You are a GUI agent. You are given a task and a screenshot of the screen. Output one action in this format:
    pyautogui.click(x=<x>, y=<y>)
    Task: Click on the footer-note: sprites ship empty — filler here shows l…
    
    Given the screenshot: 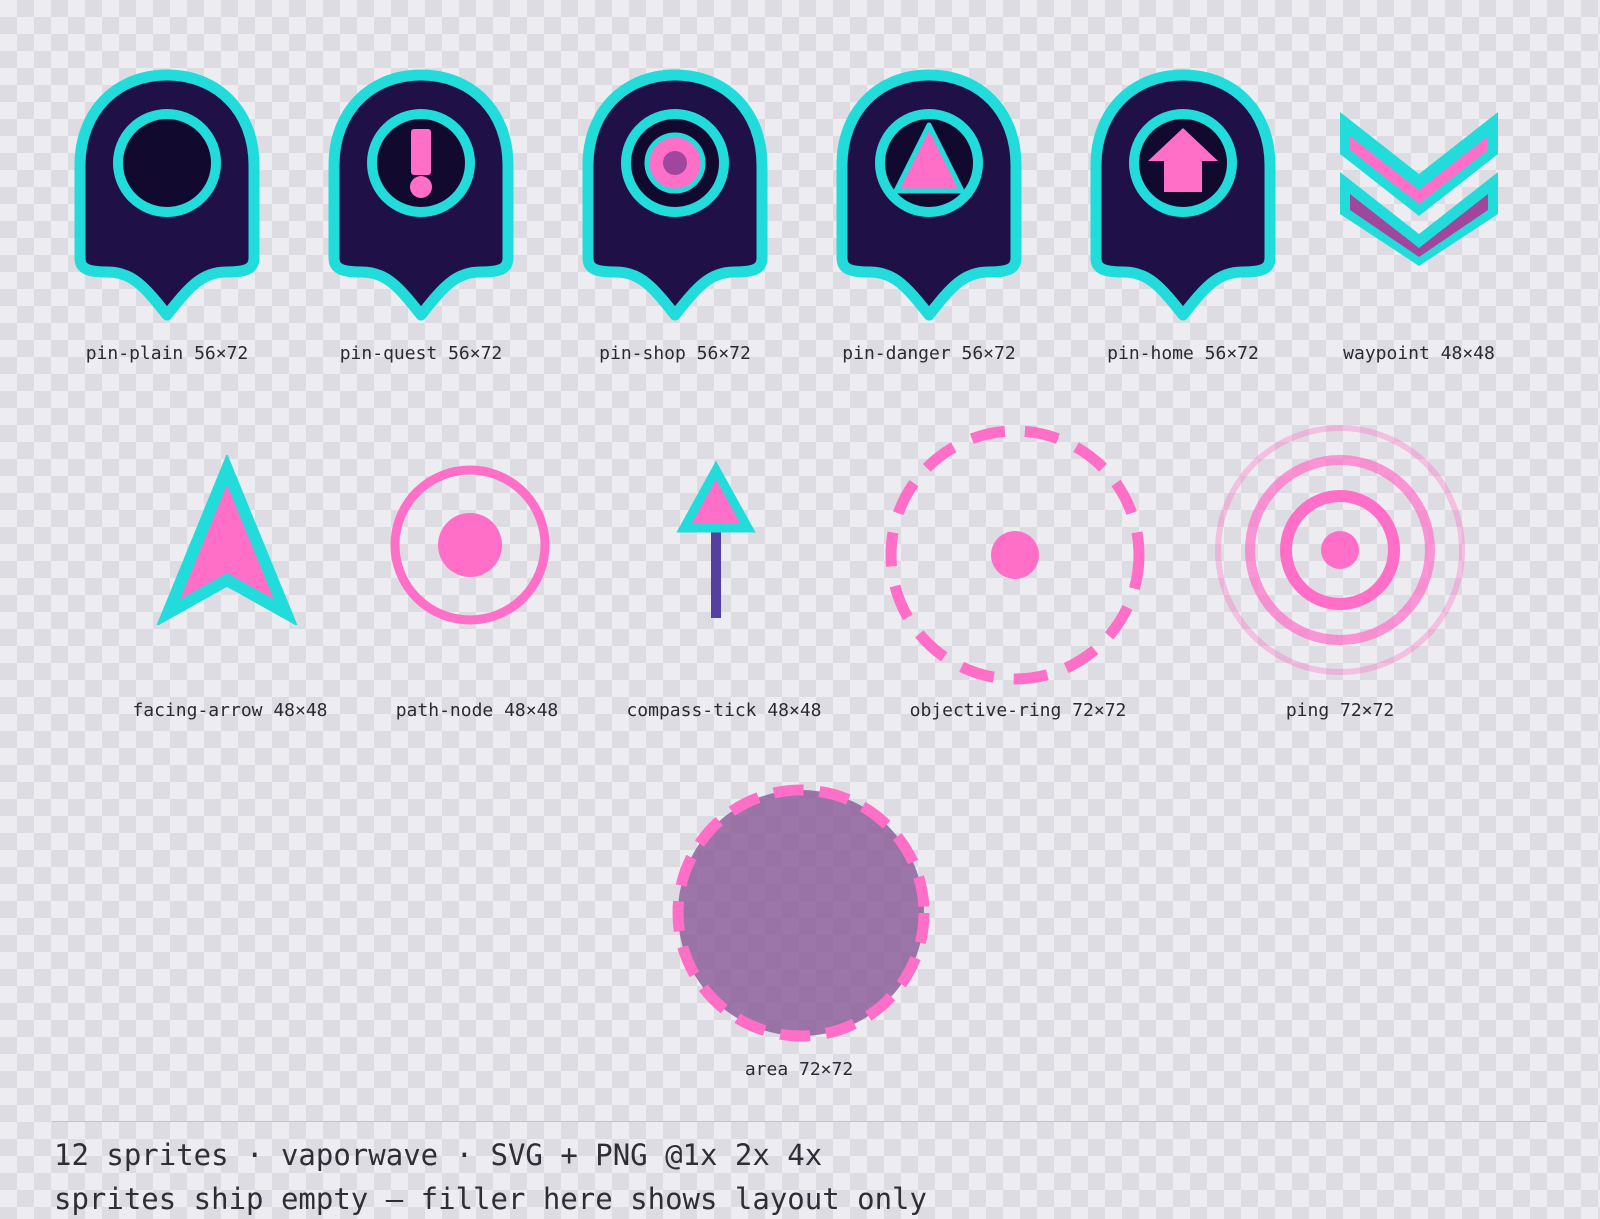 What is the action you would take?
    pyautogui.click(x=490, y=1199)
    